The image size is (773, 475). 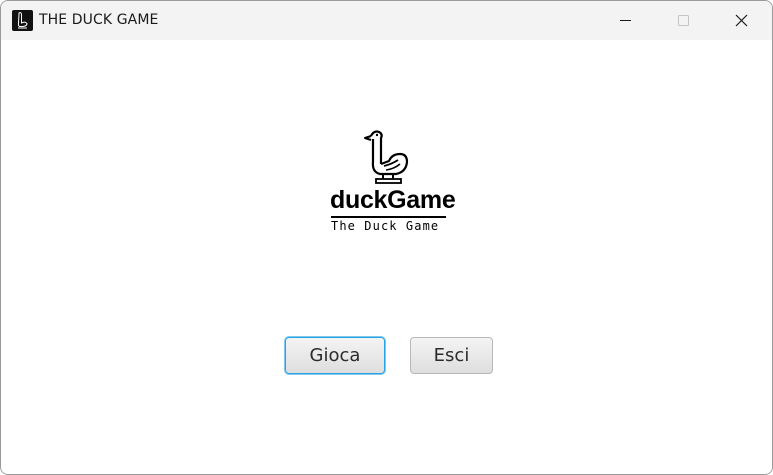 I want to click on close-icon, so click(x=741, y=20).